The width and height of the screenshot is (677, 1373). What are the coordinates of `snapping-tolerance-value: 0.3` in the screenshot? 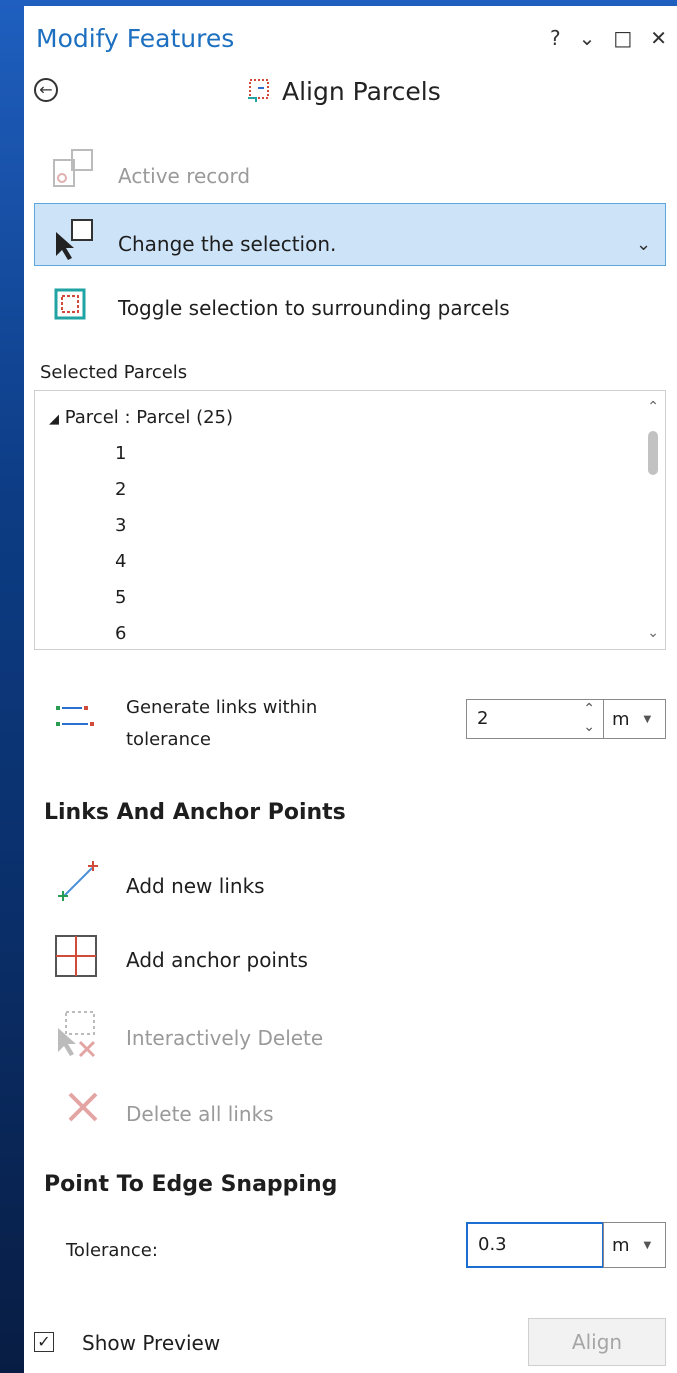 It's located at (492, 1244).